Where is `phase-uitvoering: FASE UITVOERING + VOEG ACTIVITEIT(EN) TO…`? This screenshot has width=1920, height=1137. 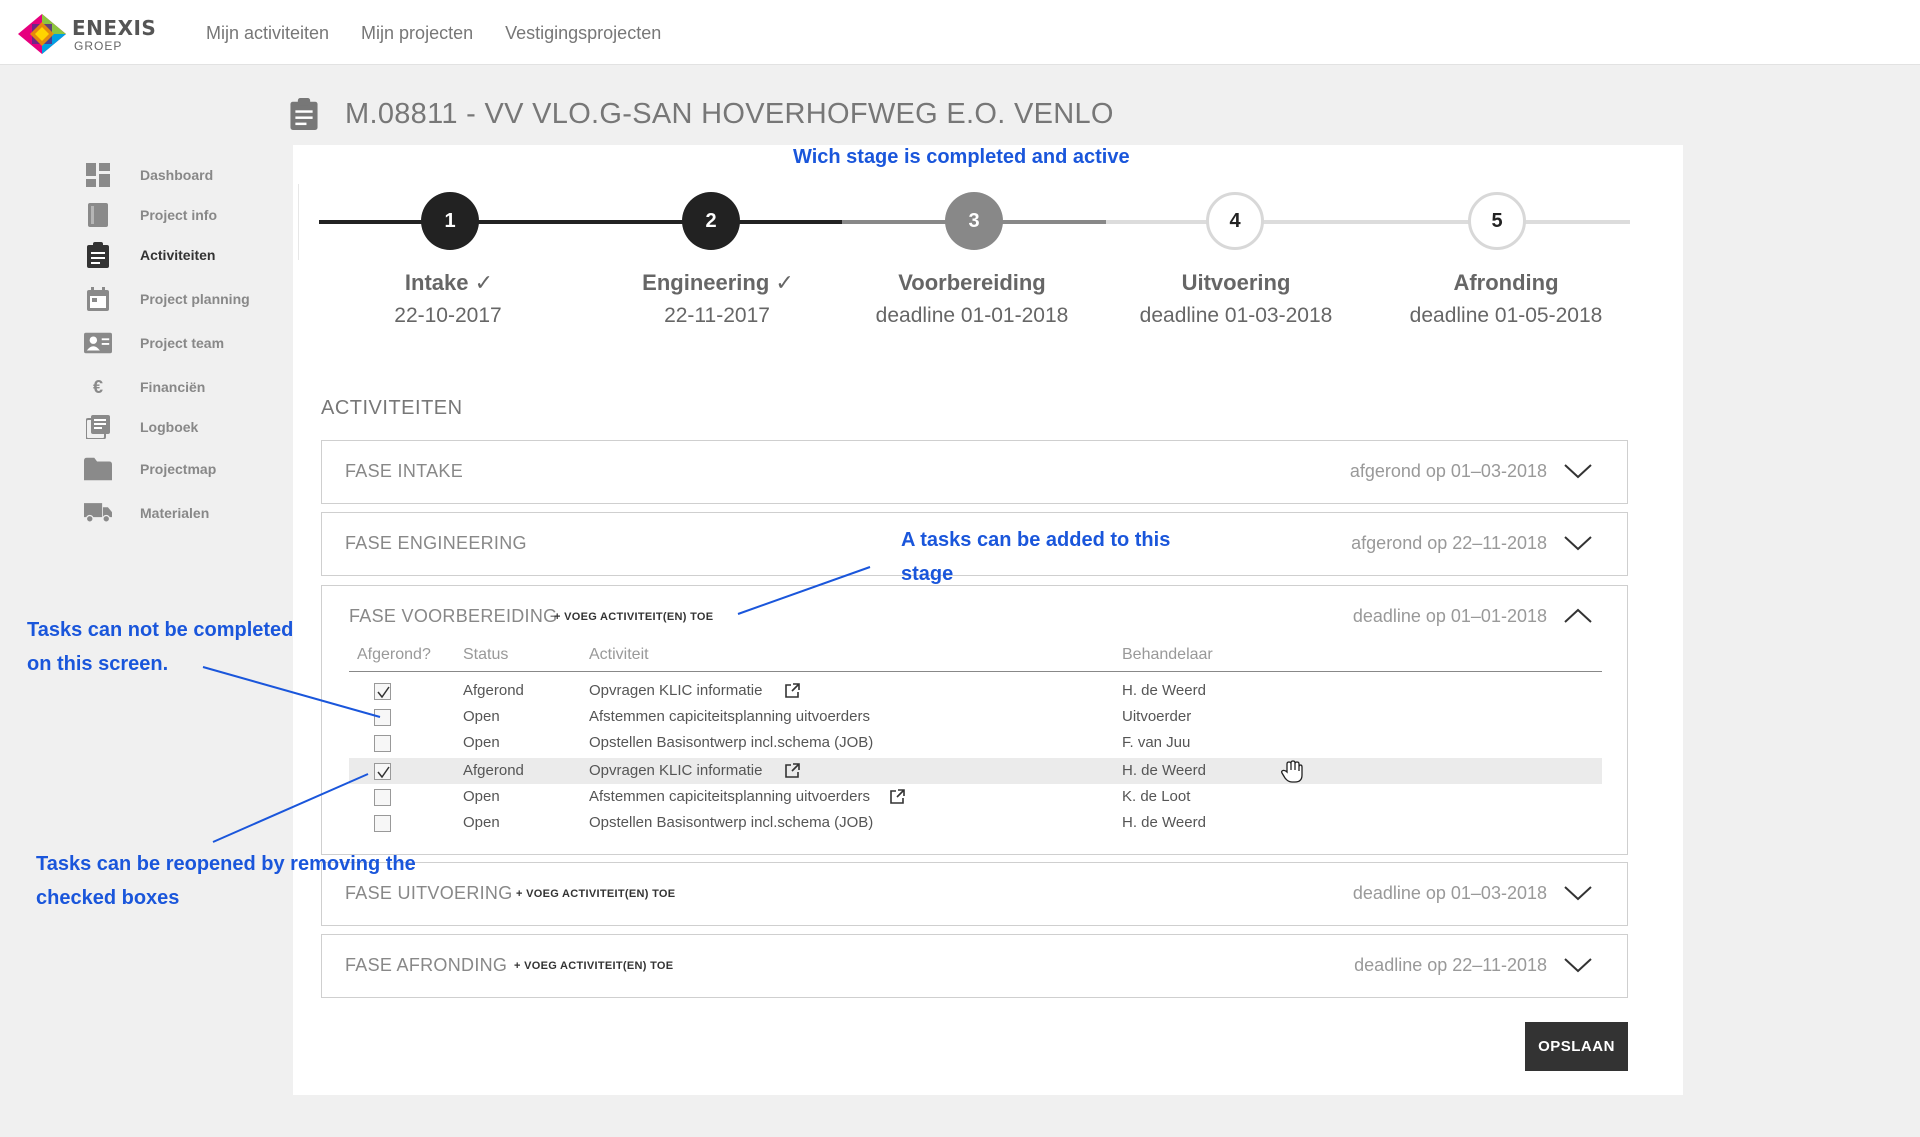 phase-uitvoering: FASE UITVOERING + VOEG ACTIVITEIT(EN) TO… is located at coordinates (974, 894).